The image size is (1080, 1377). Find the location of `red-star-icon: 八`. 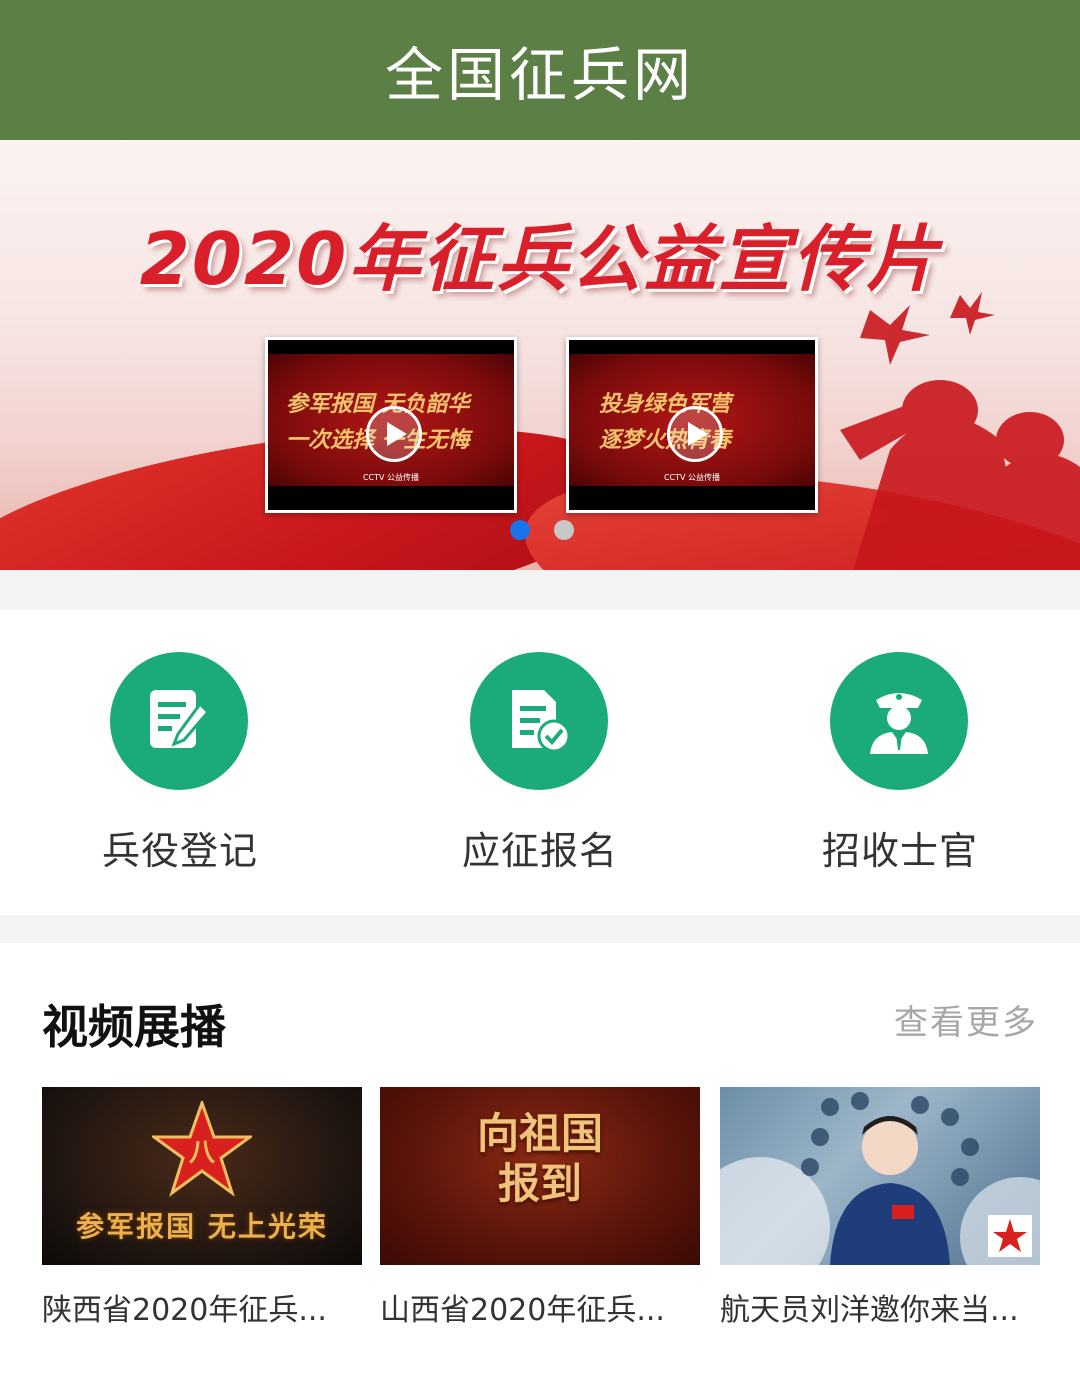

red-star-icon: 八 is located at coordinates (202, 1149).